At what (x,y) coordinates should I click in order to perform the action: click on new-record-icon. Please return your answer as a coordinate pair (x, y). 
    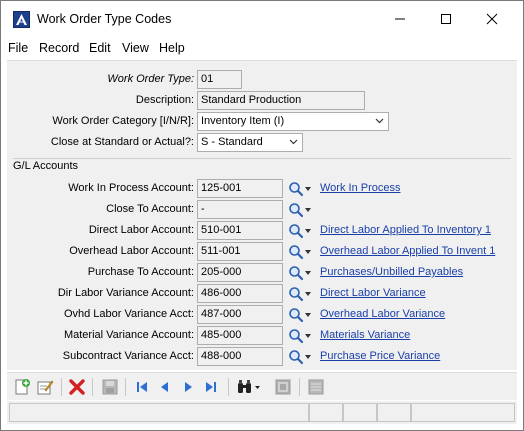
    Looking at the image, I should click on (22, 387).